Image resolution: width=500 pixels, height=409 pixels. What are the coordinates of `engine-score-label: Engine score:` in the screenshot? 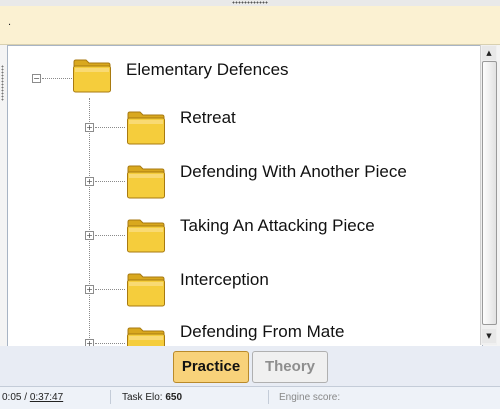 It's located at (310, 397).